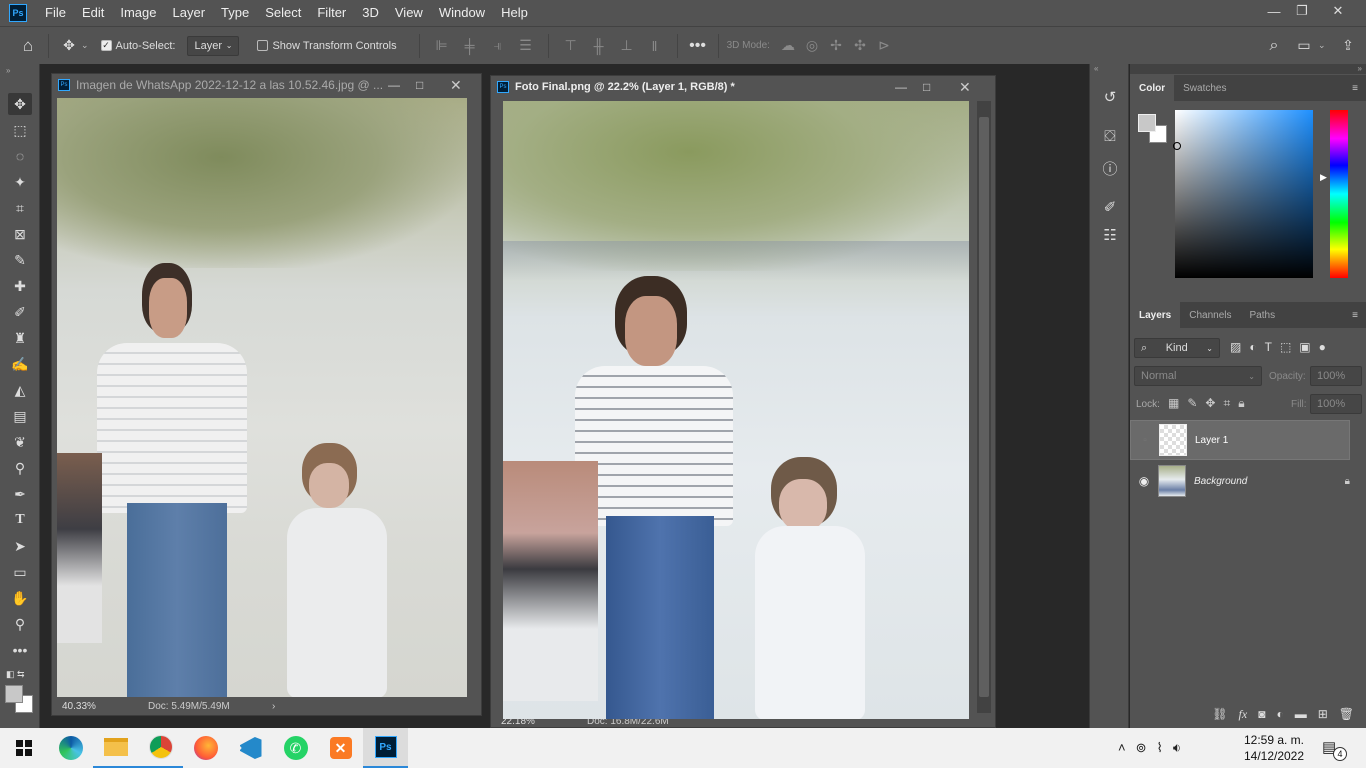  Describe the element at coordinates (514, 13) in the screenshot. I see `menu-help: Help` at that location.